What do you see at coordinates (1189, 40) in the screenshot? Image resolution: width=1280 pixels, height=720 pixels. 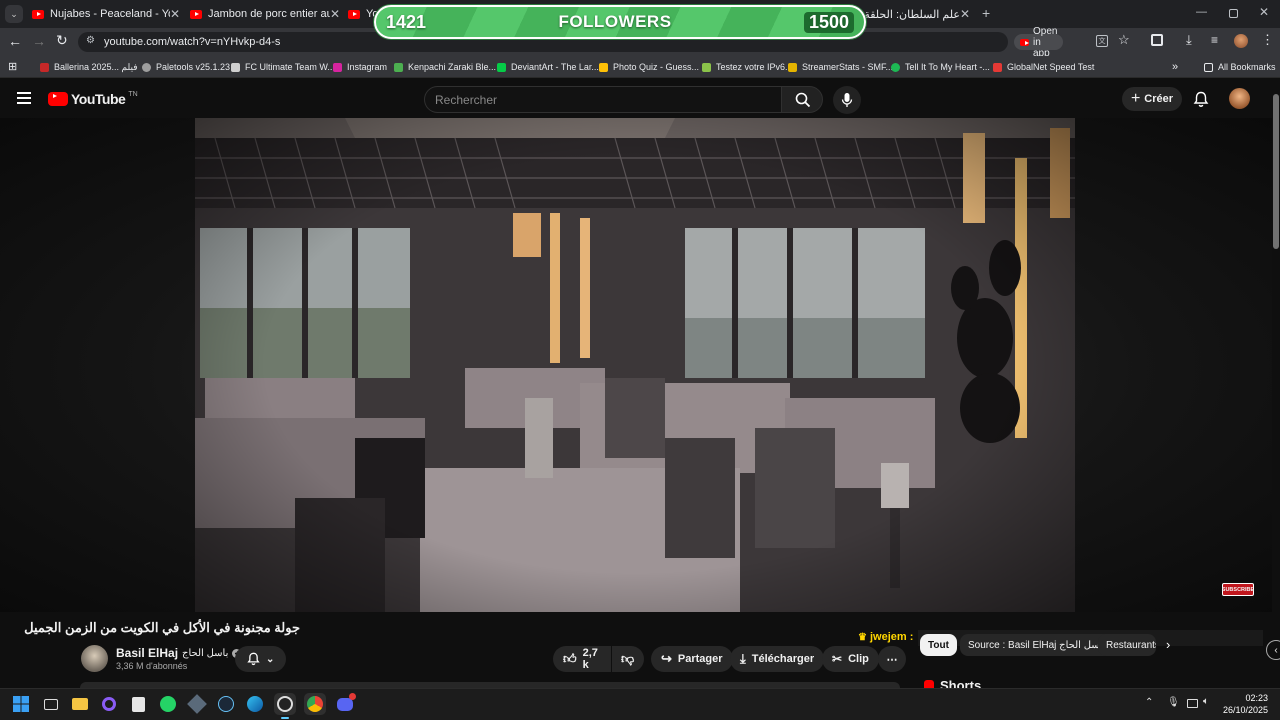 I see `download-icon: ⤓` at bounding box center [1189, 40].